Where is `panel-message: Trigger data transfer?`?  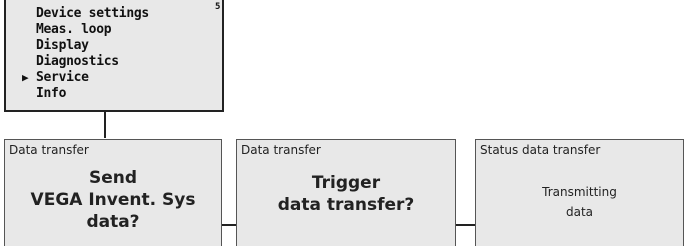
panel-message: Trigger data transfer? is located at coordinates (346, 194).